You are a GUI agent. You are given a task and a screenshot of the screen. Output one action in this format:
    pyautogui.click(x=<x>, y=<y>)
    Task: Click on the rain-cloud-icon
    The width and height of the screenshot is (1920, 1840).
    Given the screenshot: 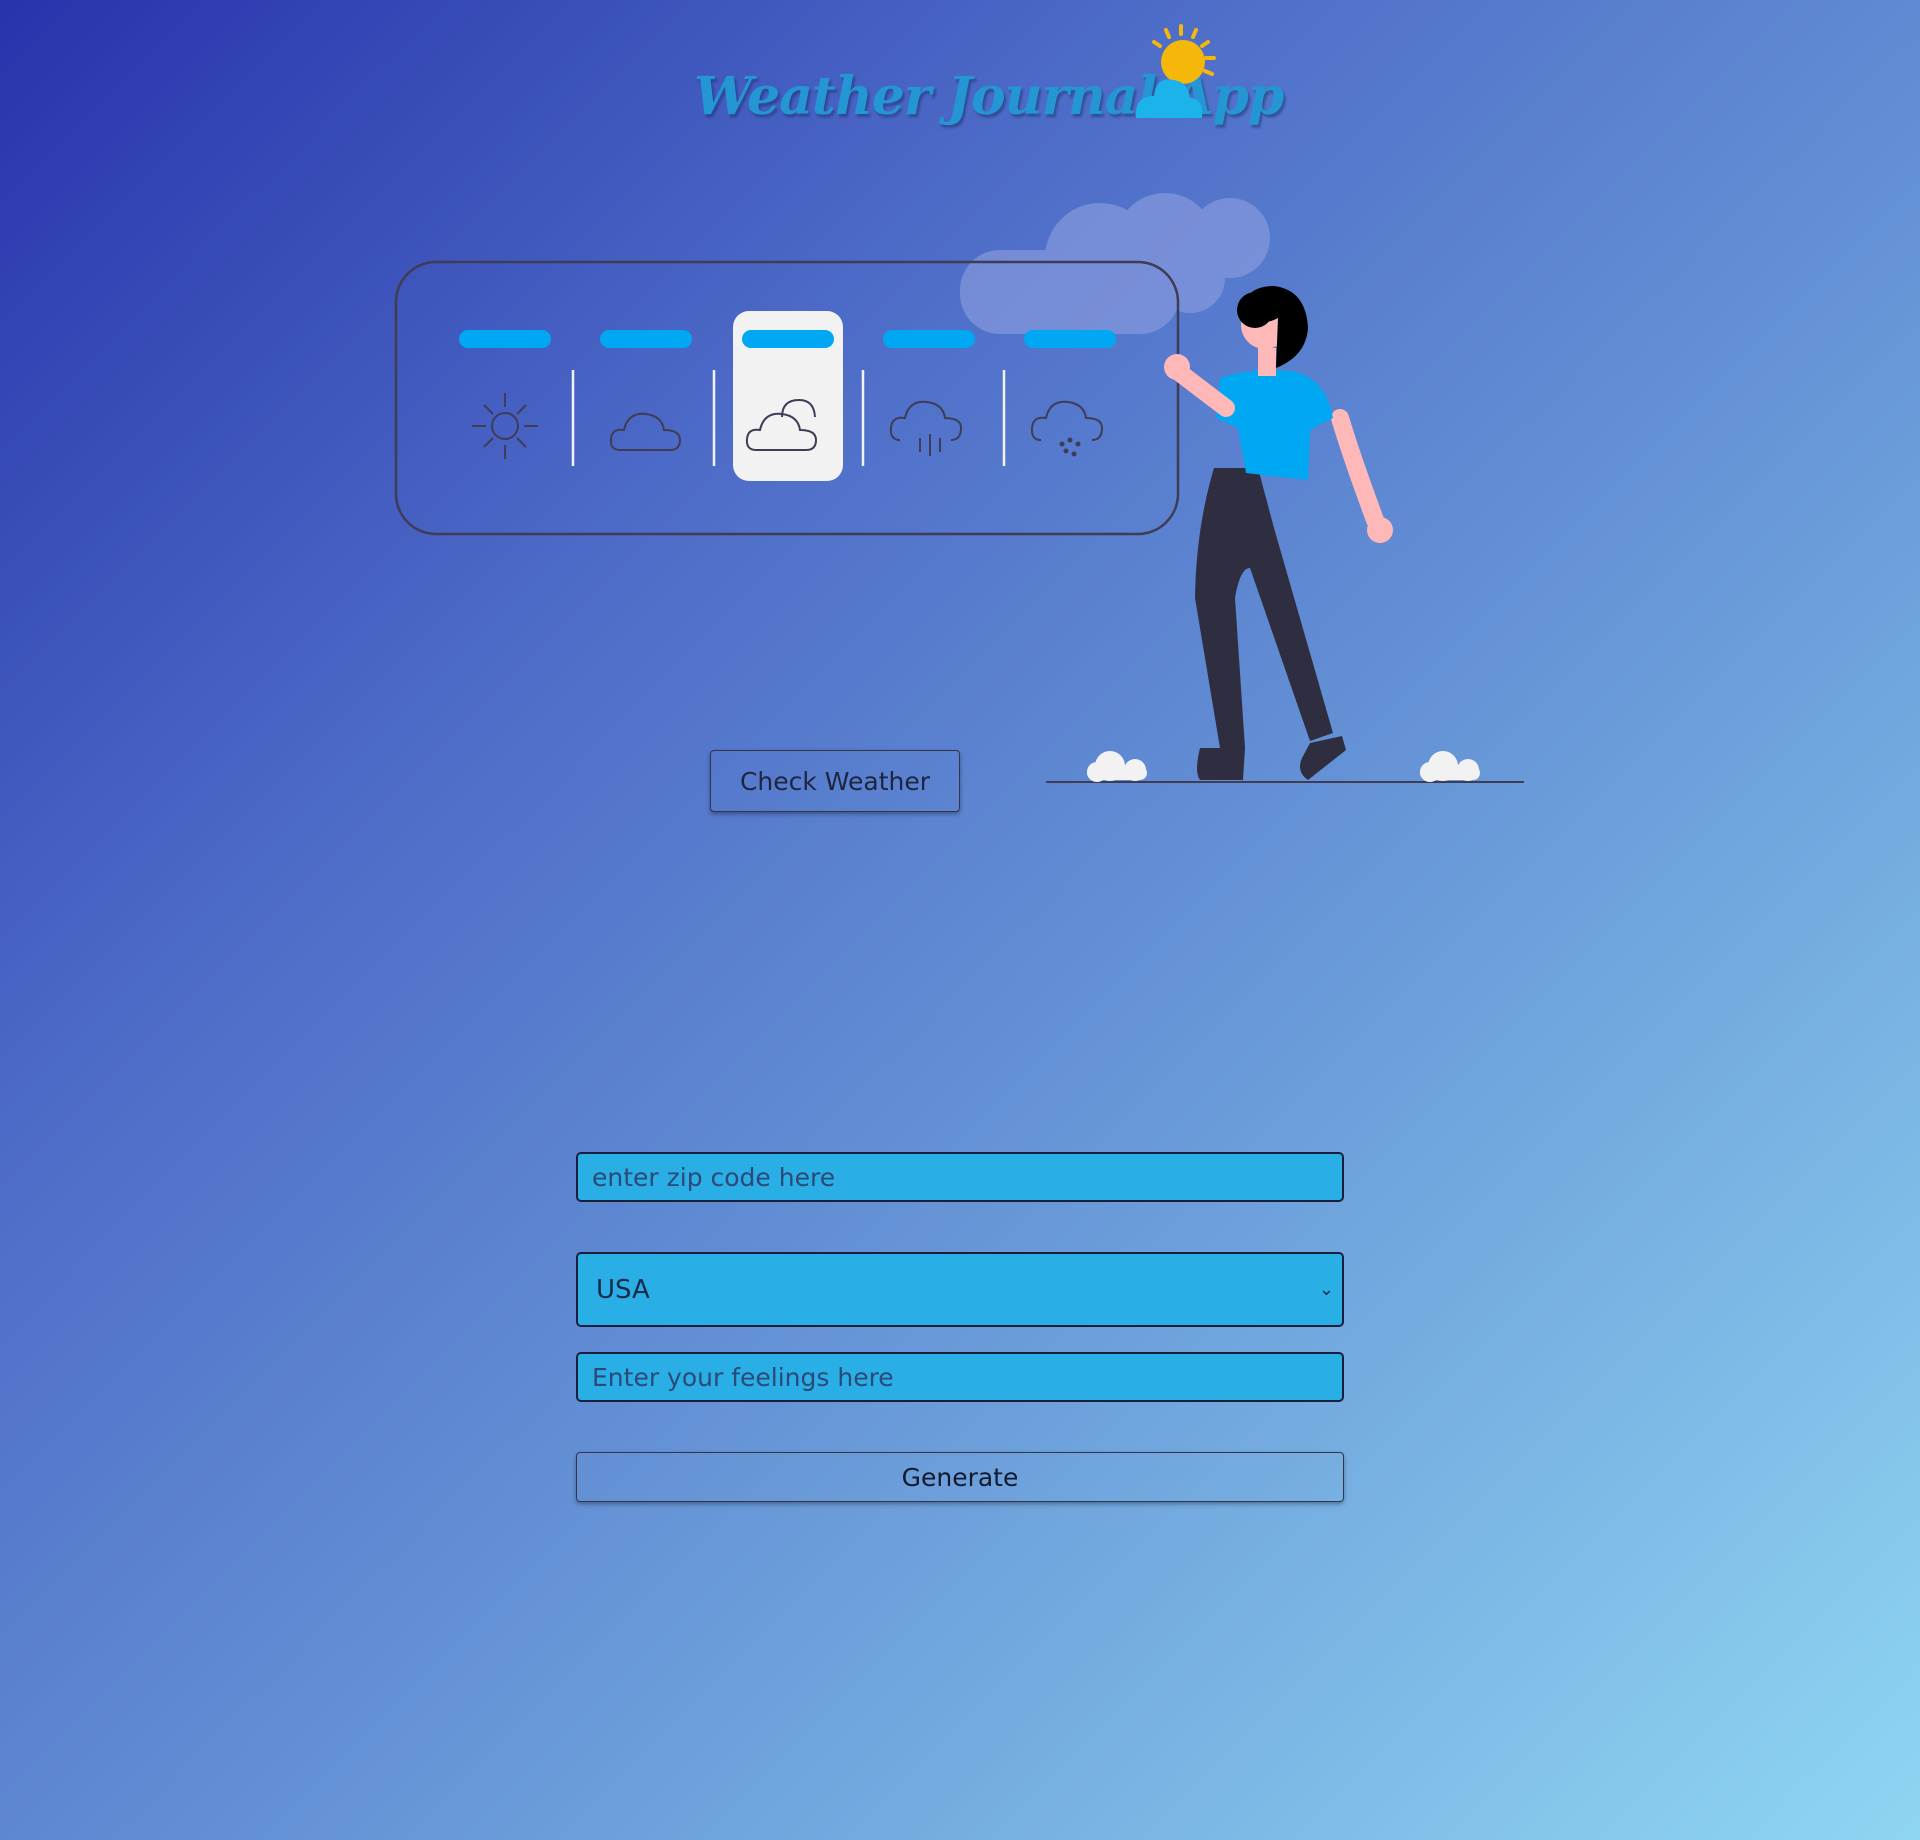 What is the action you would take?
    pyautogui.click(x=926, y=428)
    